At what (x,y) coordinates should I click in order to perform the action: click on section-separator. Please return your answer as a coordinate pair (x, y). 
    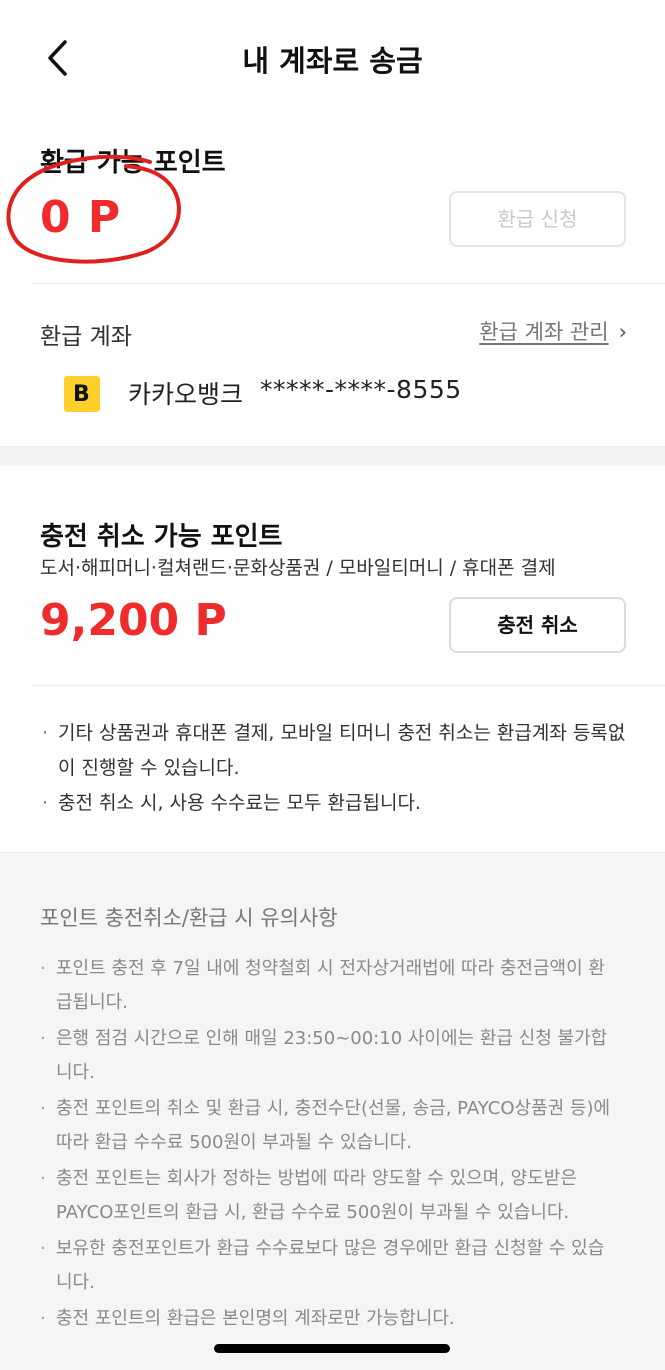
    Looking at the image, I should click on (332, 456).